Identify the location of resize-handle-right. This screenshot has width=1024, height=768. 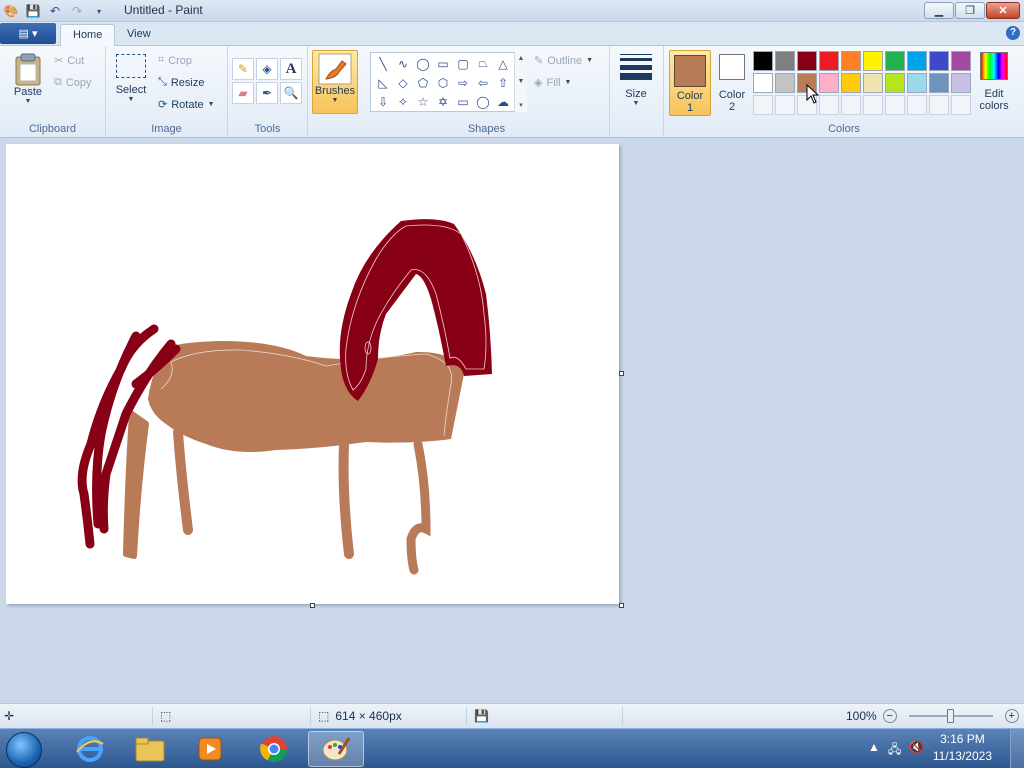
(621, 373).